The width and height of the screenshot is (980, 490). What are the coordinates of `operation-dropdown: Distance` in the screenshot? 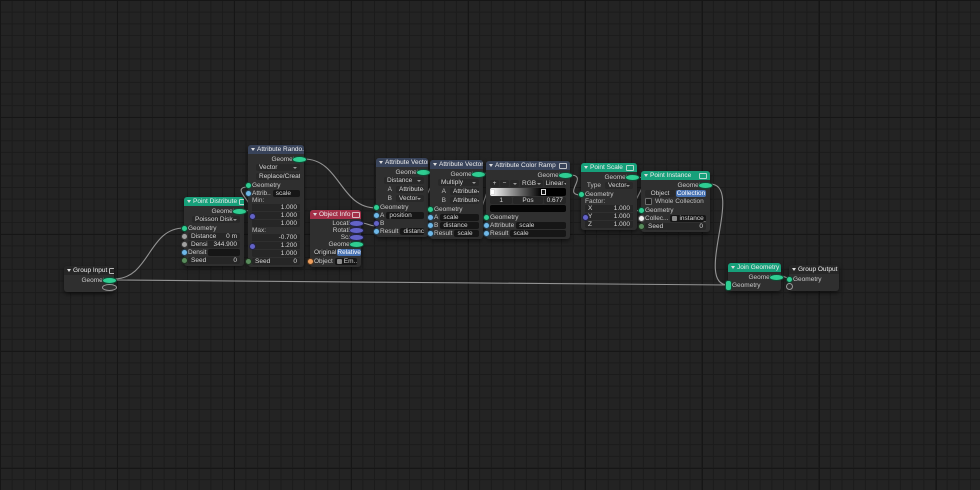 It's located at (404, 180).